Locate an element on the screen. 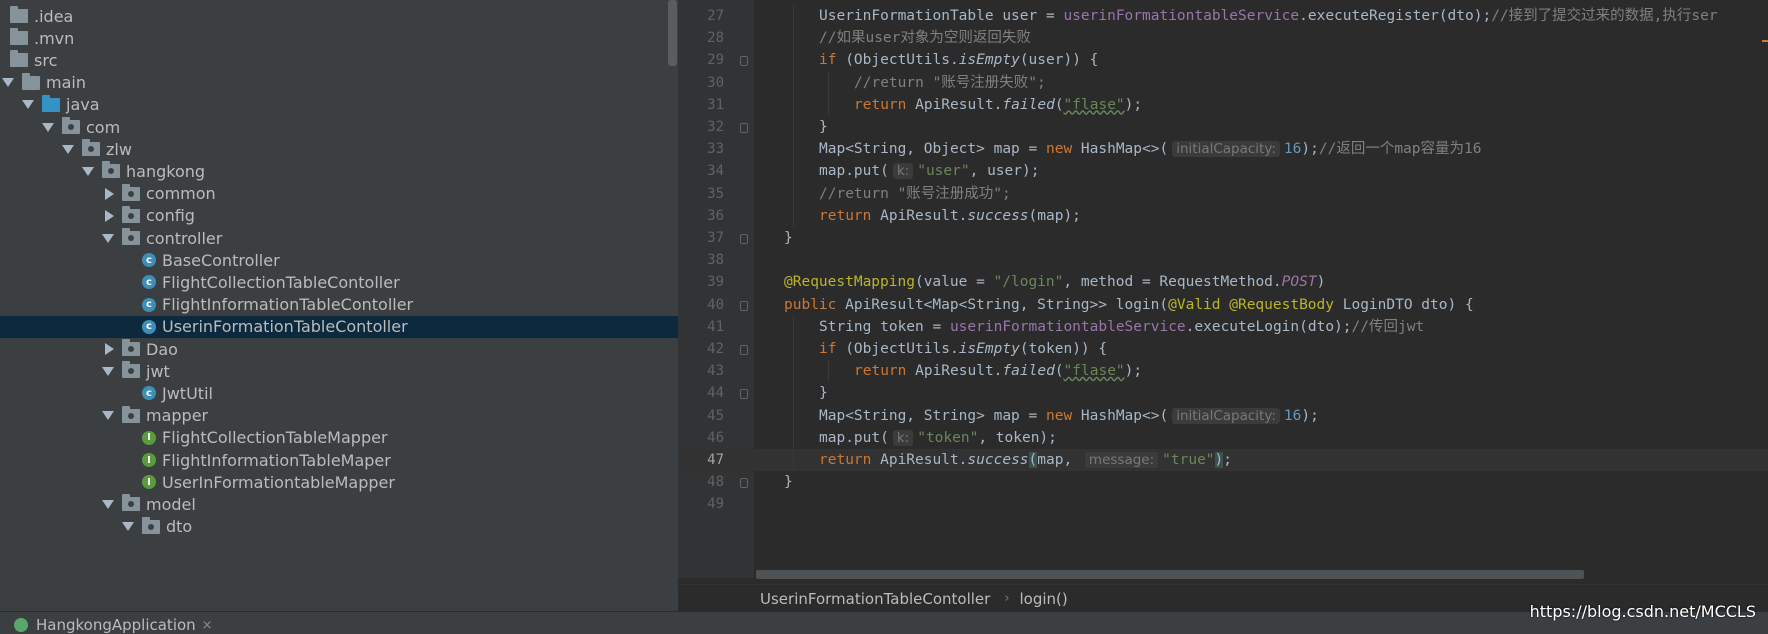 Image resolution: width=1768 pixels, height=634 pixels. tree-item: c UserinFormationTableContoller is located at coordinates (339, 326).